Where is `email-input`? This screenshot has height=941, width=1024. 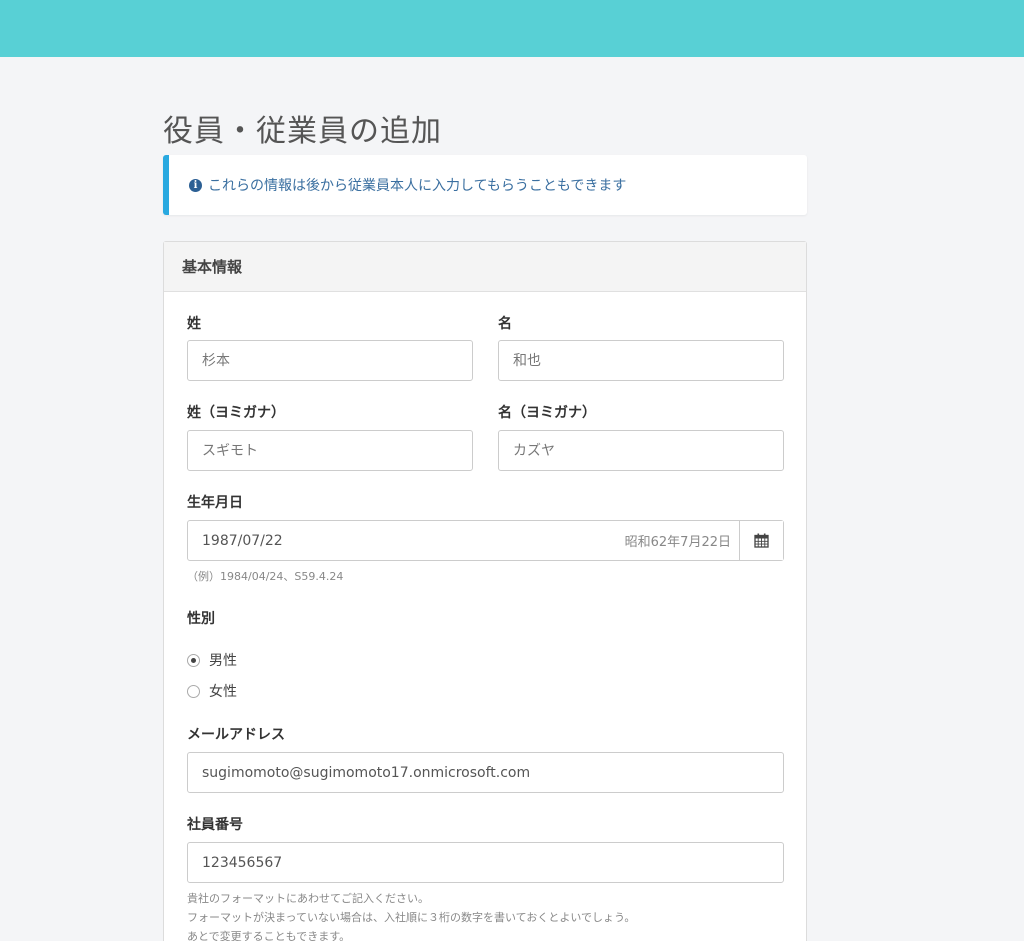 email-input is located at coordinates (485, 772).